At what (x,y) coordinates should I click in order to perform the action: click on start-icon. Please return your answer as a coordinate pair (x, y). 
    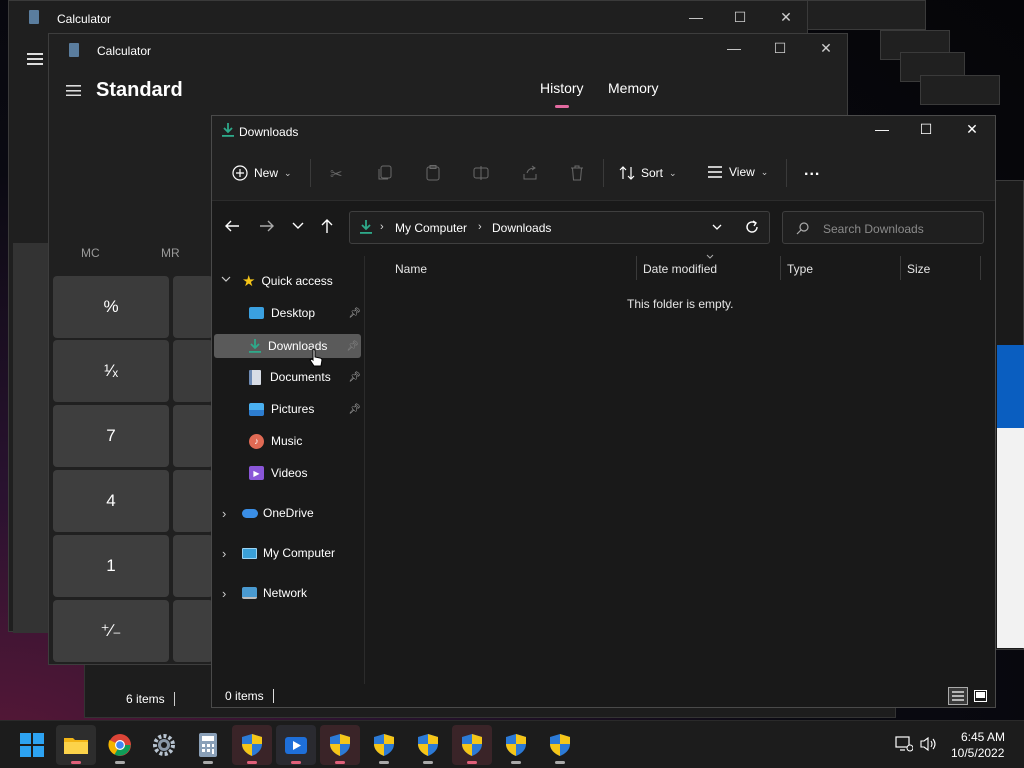
    Looking at the image, I should click on (32, 745).